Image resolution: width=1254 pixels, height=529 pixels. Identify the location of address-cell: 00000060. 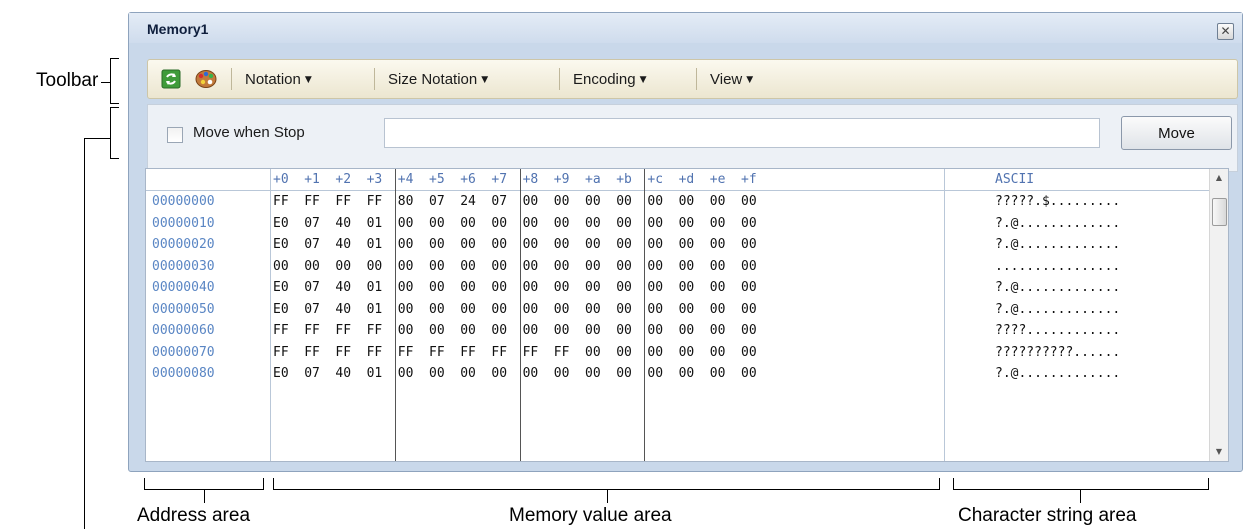
(183, 330).